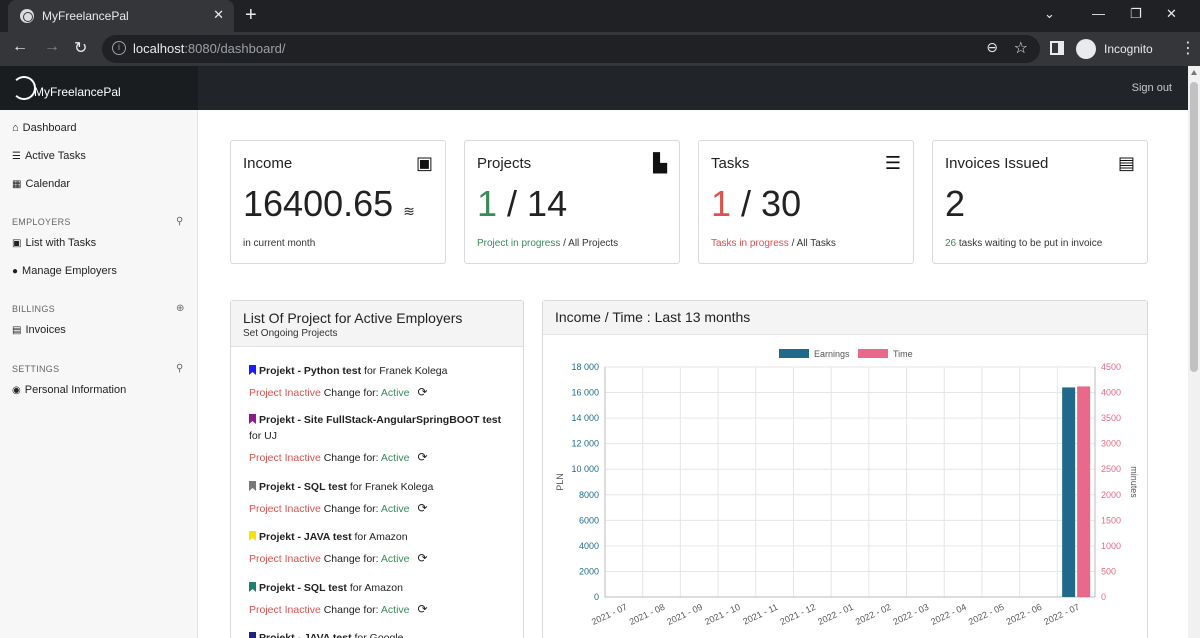  Describe the element at coordinates (218, 15) in the screenshot. I see `close-tab-icon: ✕` at that location.